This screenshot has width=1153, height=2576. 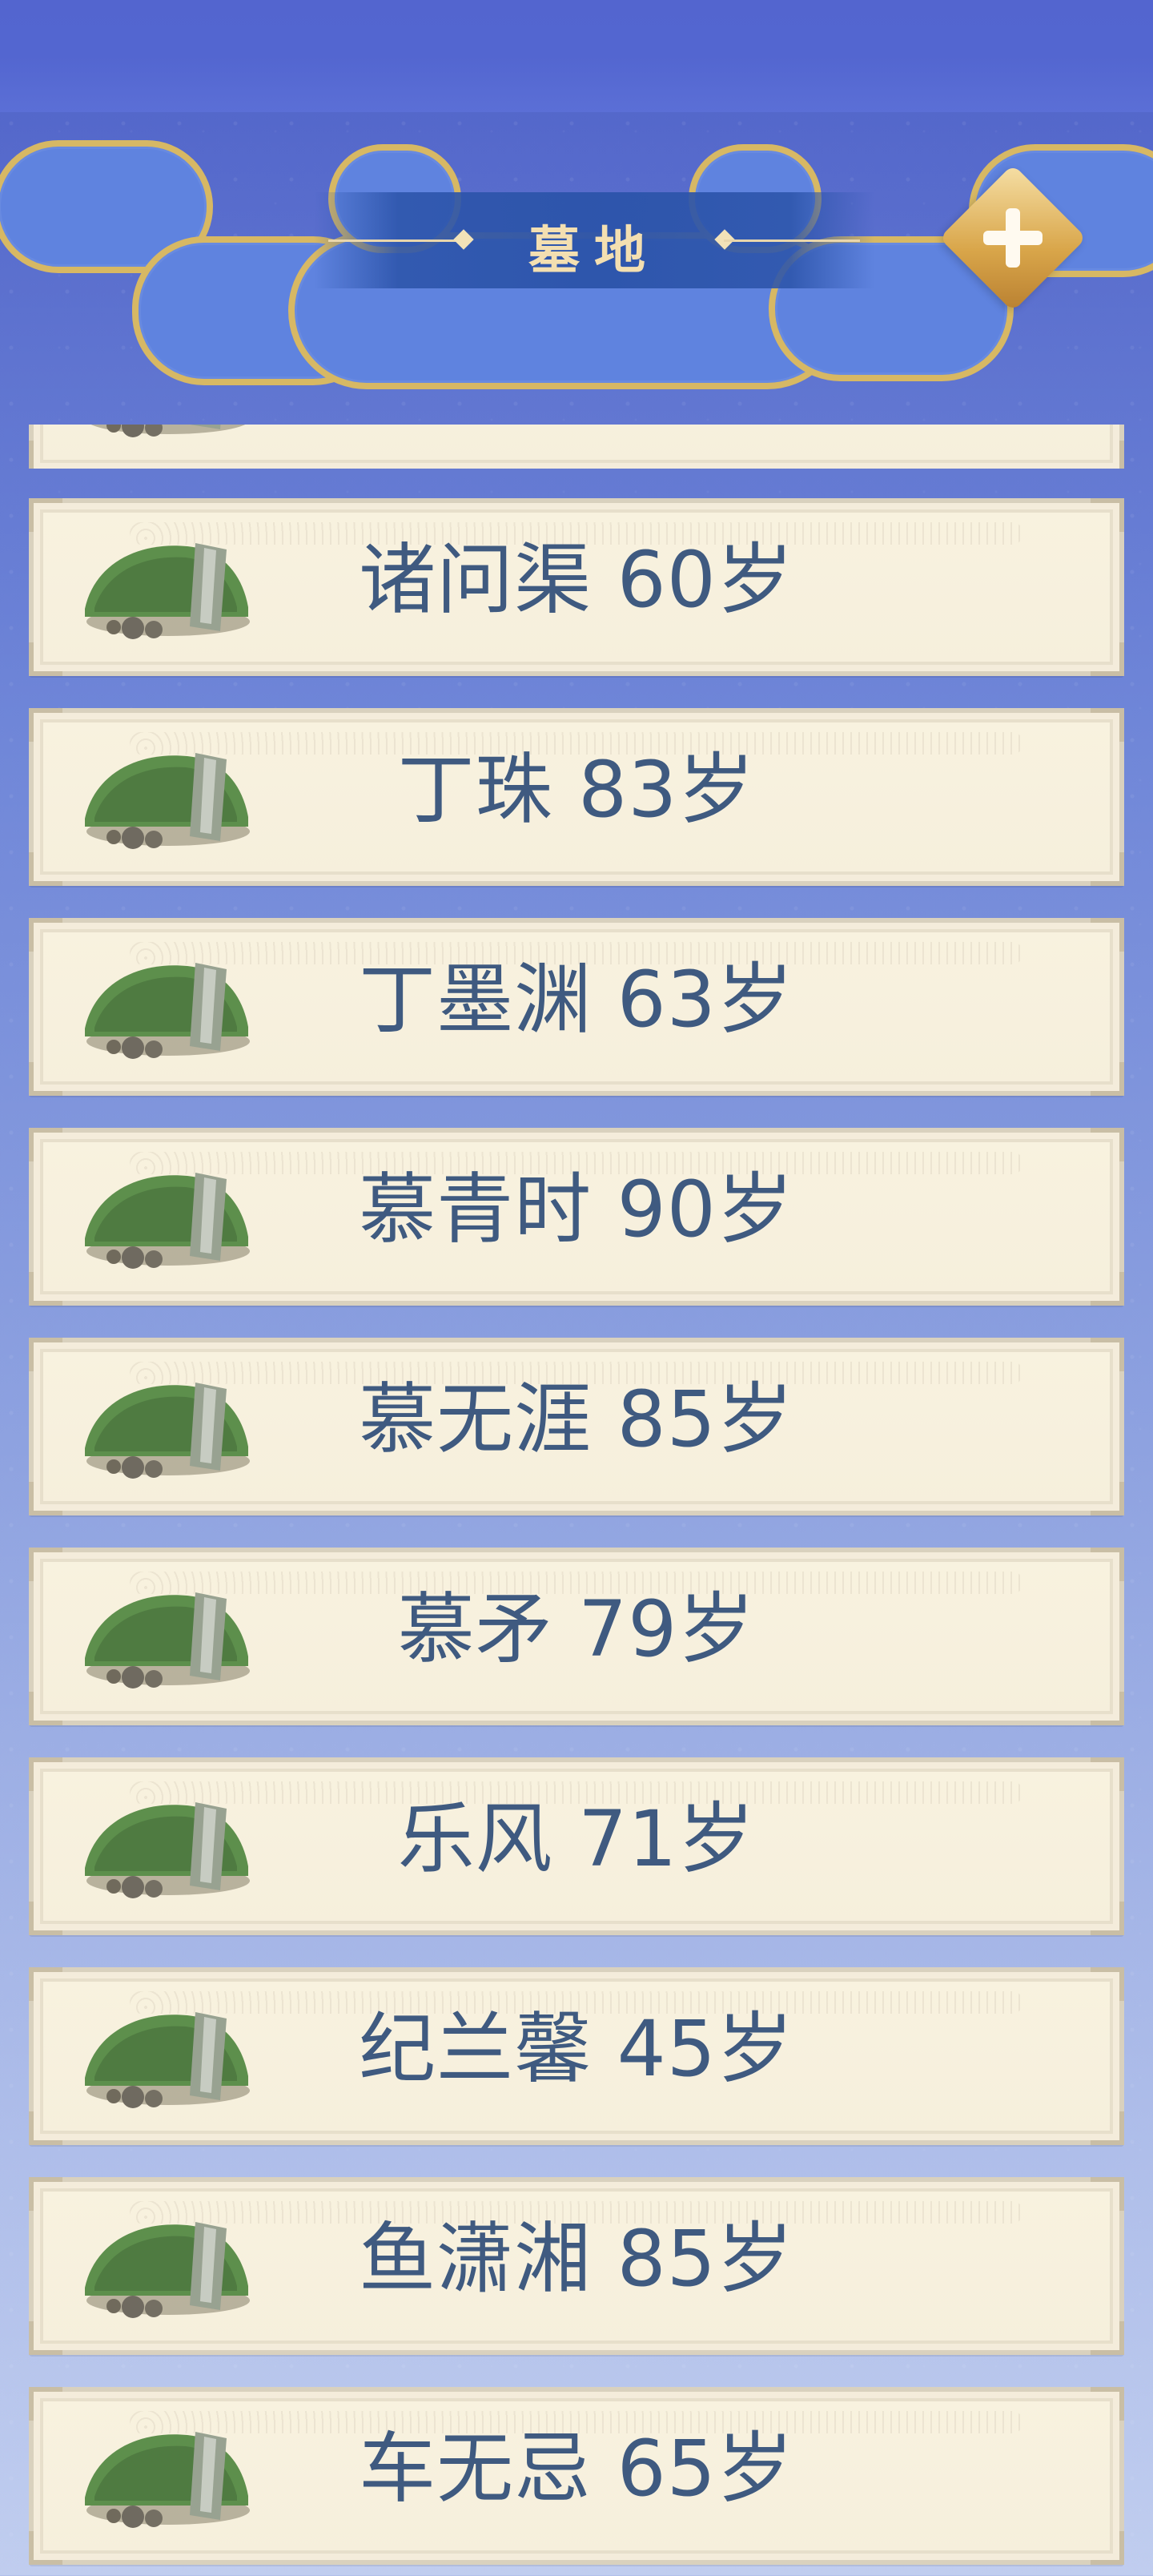 I want to click on list-item: 诸问渠 60岁, so click(x=576, y=587).